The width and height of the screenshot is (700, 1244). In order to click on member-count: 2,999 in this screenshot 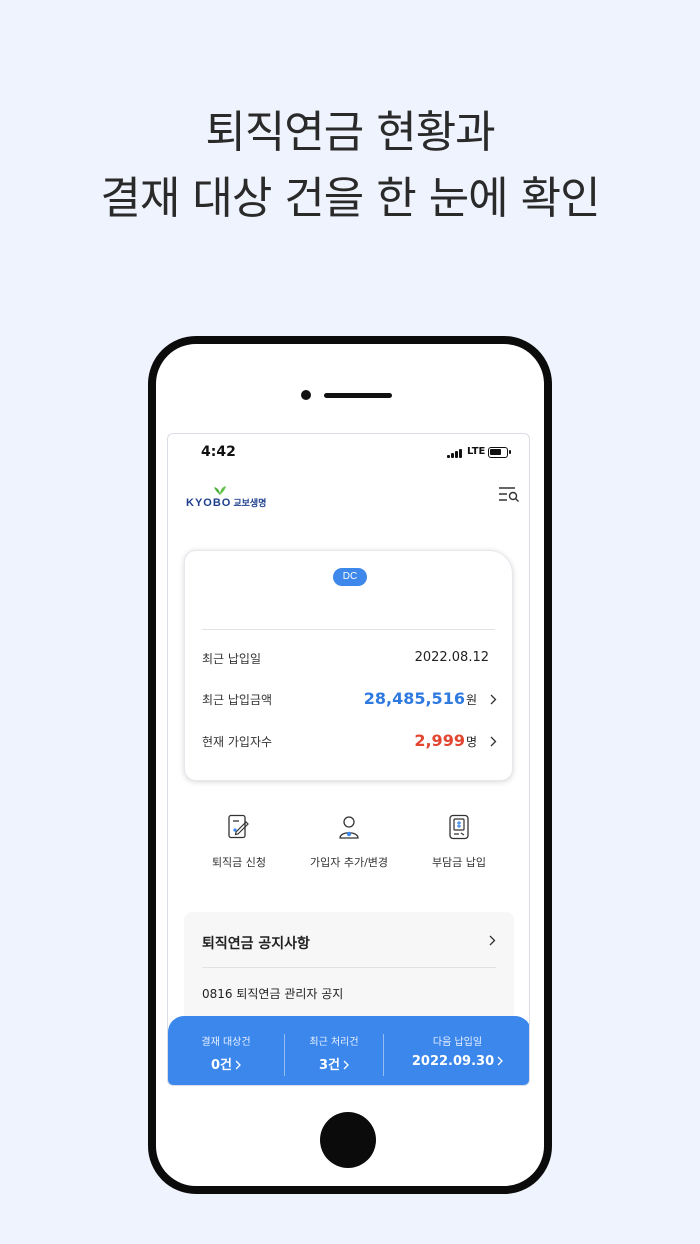, I will do `click(439, 740)`.